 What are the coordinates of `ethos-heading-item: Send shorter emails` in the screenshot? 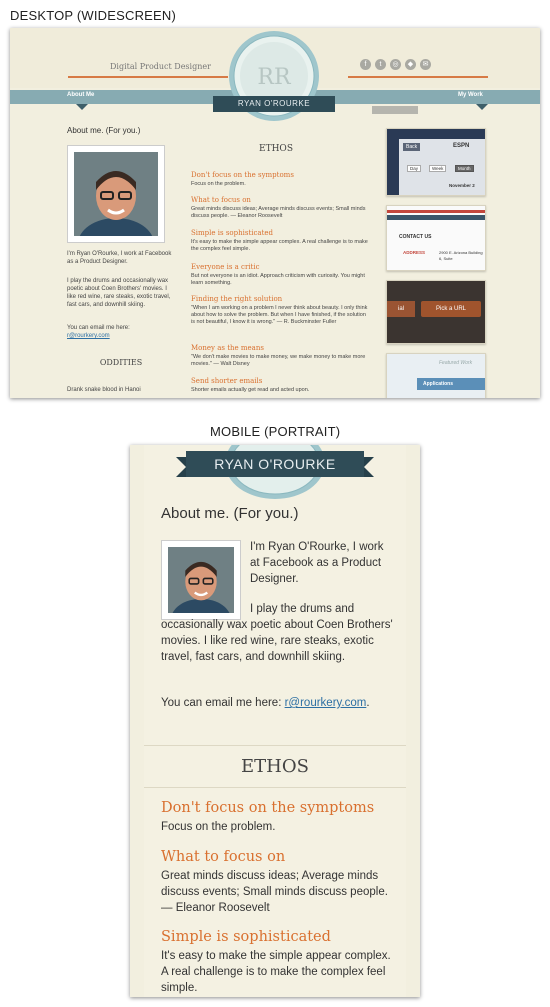 It's located at (227, 381).